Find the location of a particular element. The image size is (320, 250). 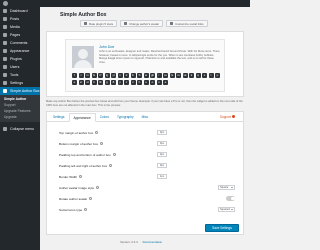

social-icon: l is located at coordinates (211, 75).